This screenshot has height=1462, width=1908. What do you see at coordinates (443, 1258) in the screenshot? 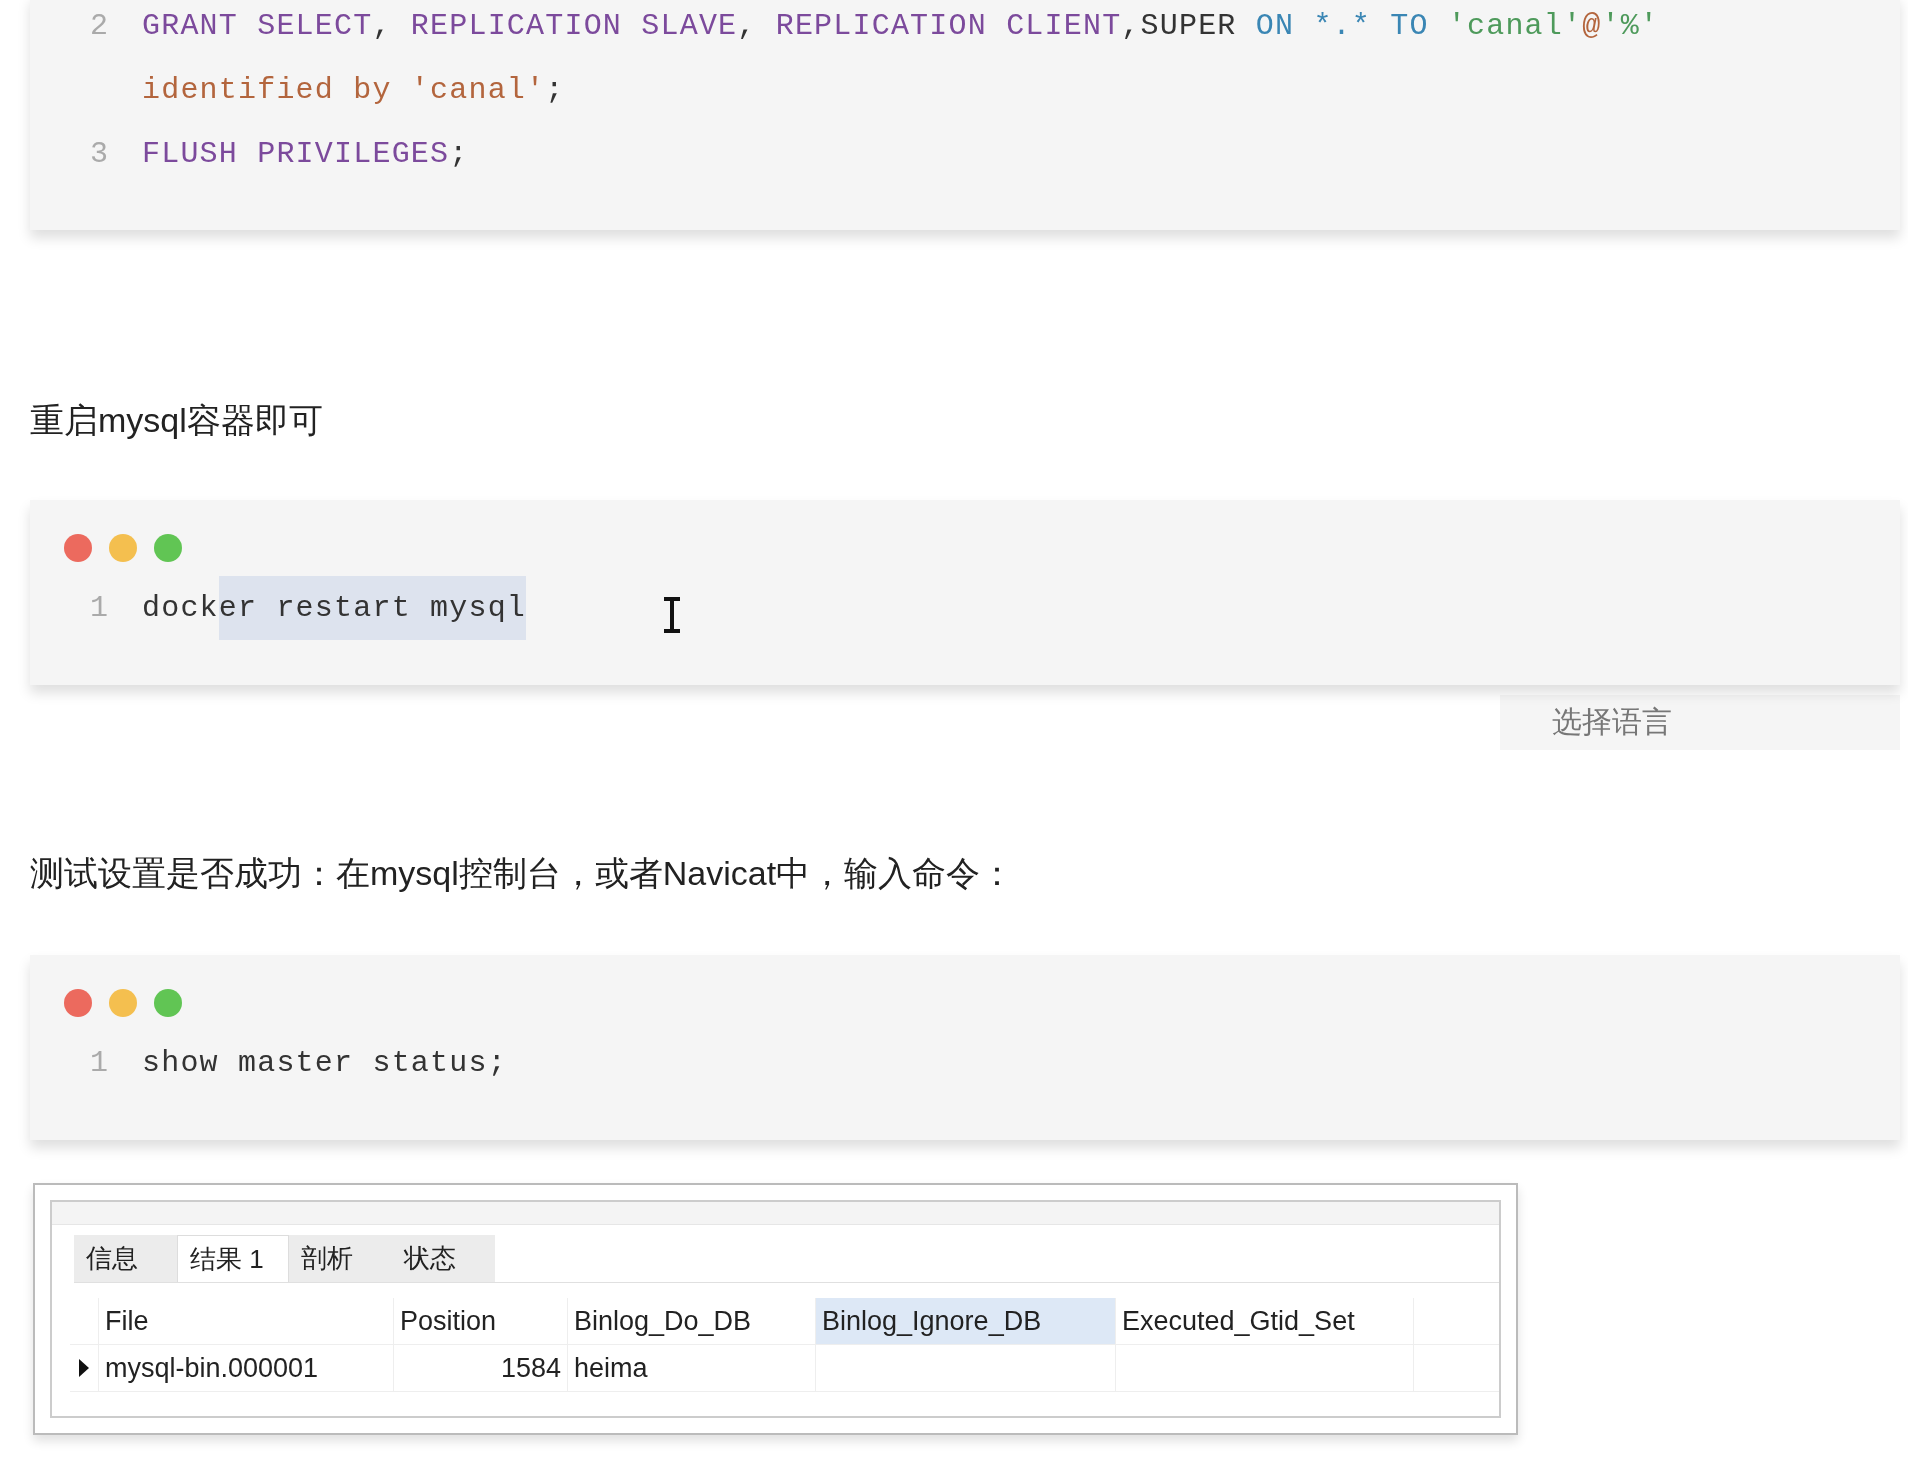
I see `result-tab: 状态` at bounding box center [443, 1258].